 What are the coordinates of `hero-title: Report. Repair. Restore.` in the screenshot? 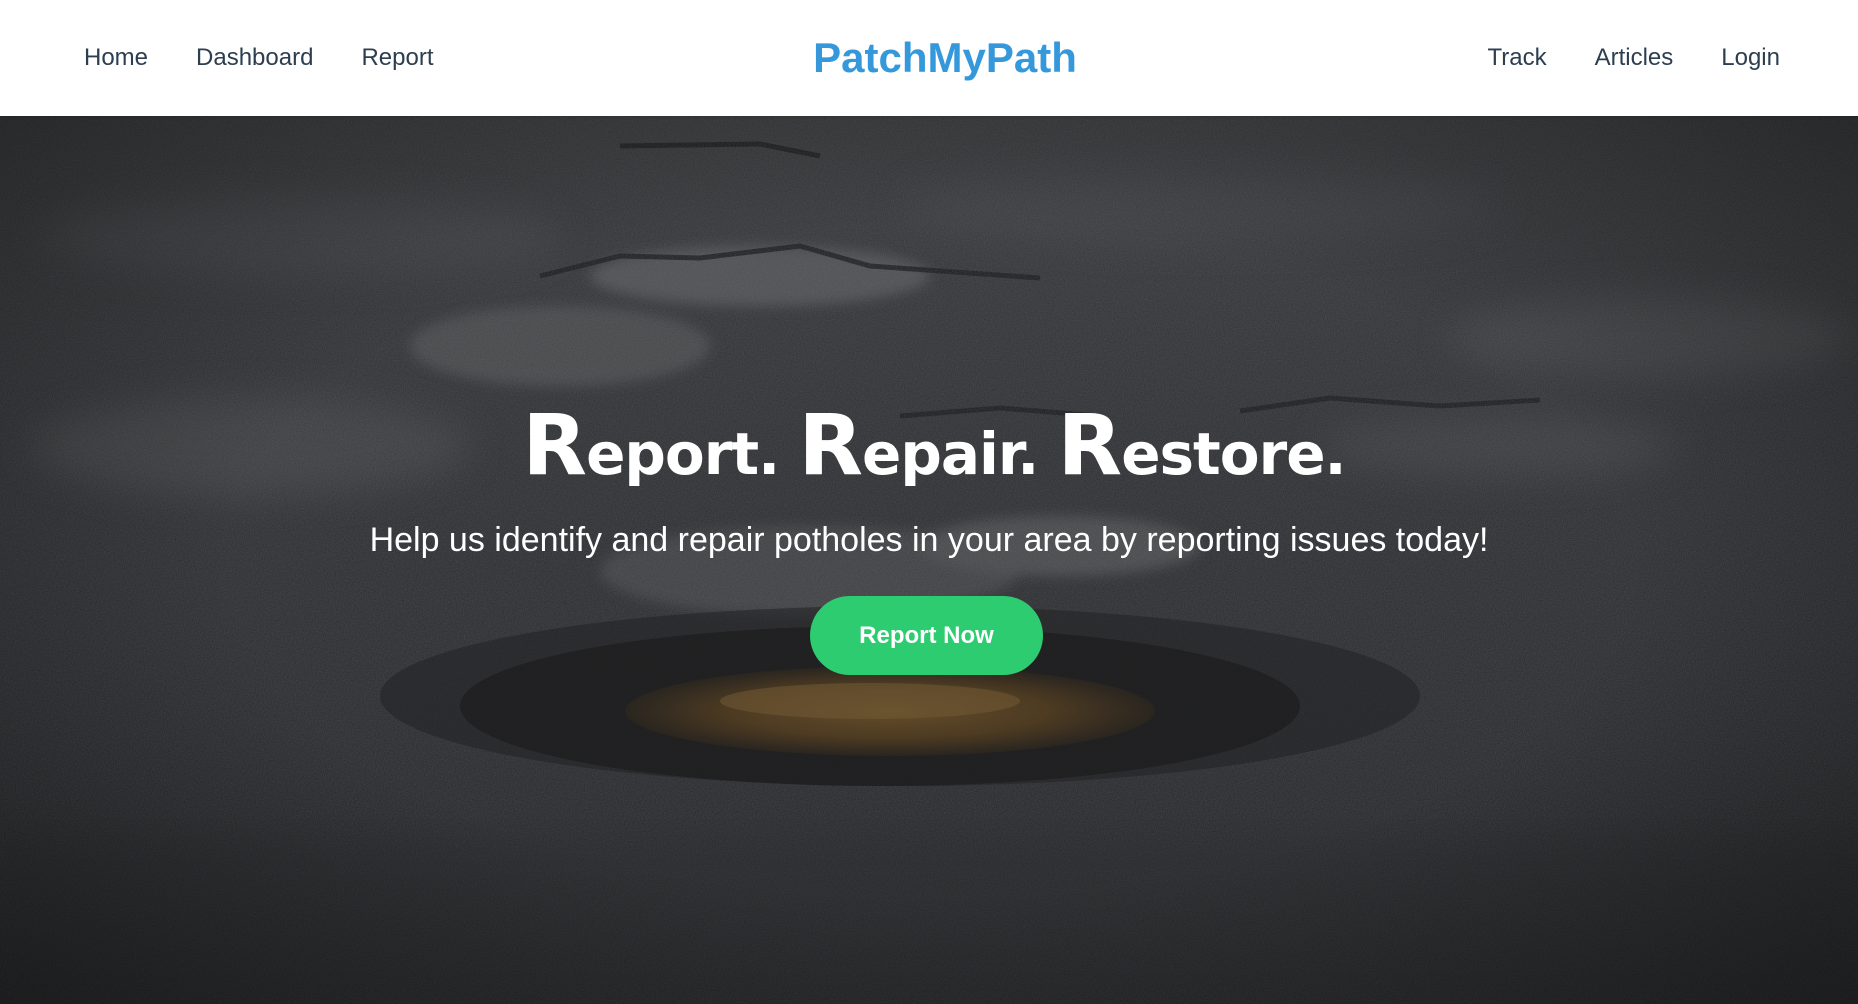 It's located at (934, 445).